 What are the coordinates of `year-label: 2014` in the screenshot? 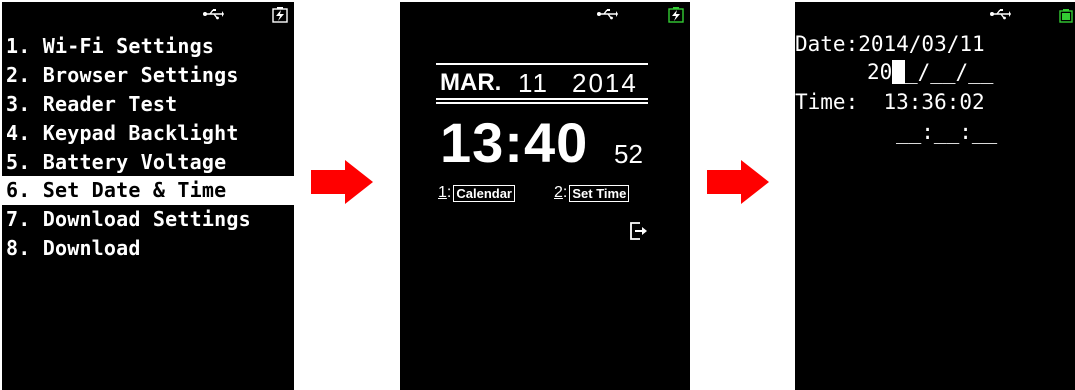 It's located at (605, 83).